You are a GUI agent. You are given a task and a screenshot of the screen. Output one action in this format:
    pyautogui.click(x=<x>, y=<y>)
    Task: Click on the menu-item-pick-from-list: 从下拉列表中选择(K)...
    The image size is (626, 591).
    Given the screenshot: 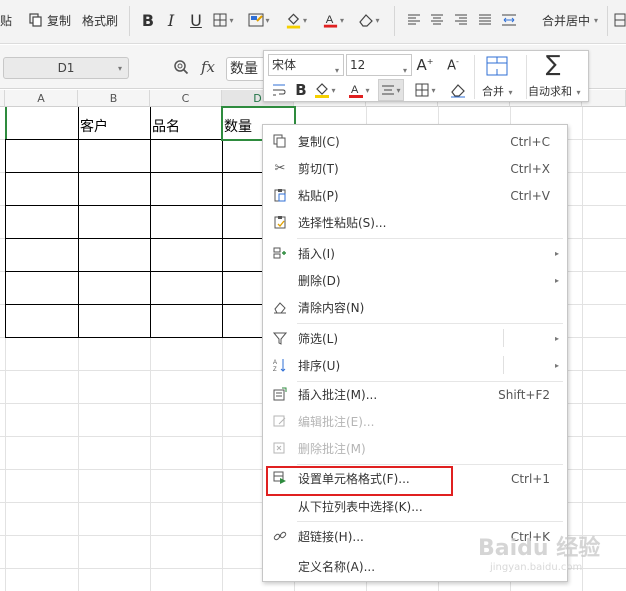 What is the action you would take?
    pyautogui.click(x=415, y=506)
    